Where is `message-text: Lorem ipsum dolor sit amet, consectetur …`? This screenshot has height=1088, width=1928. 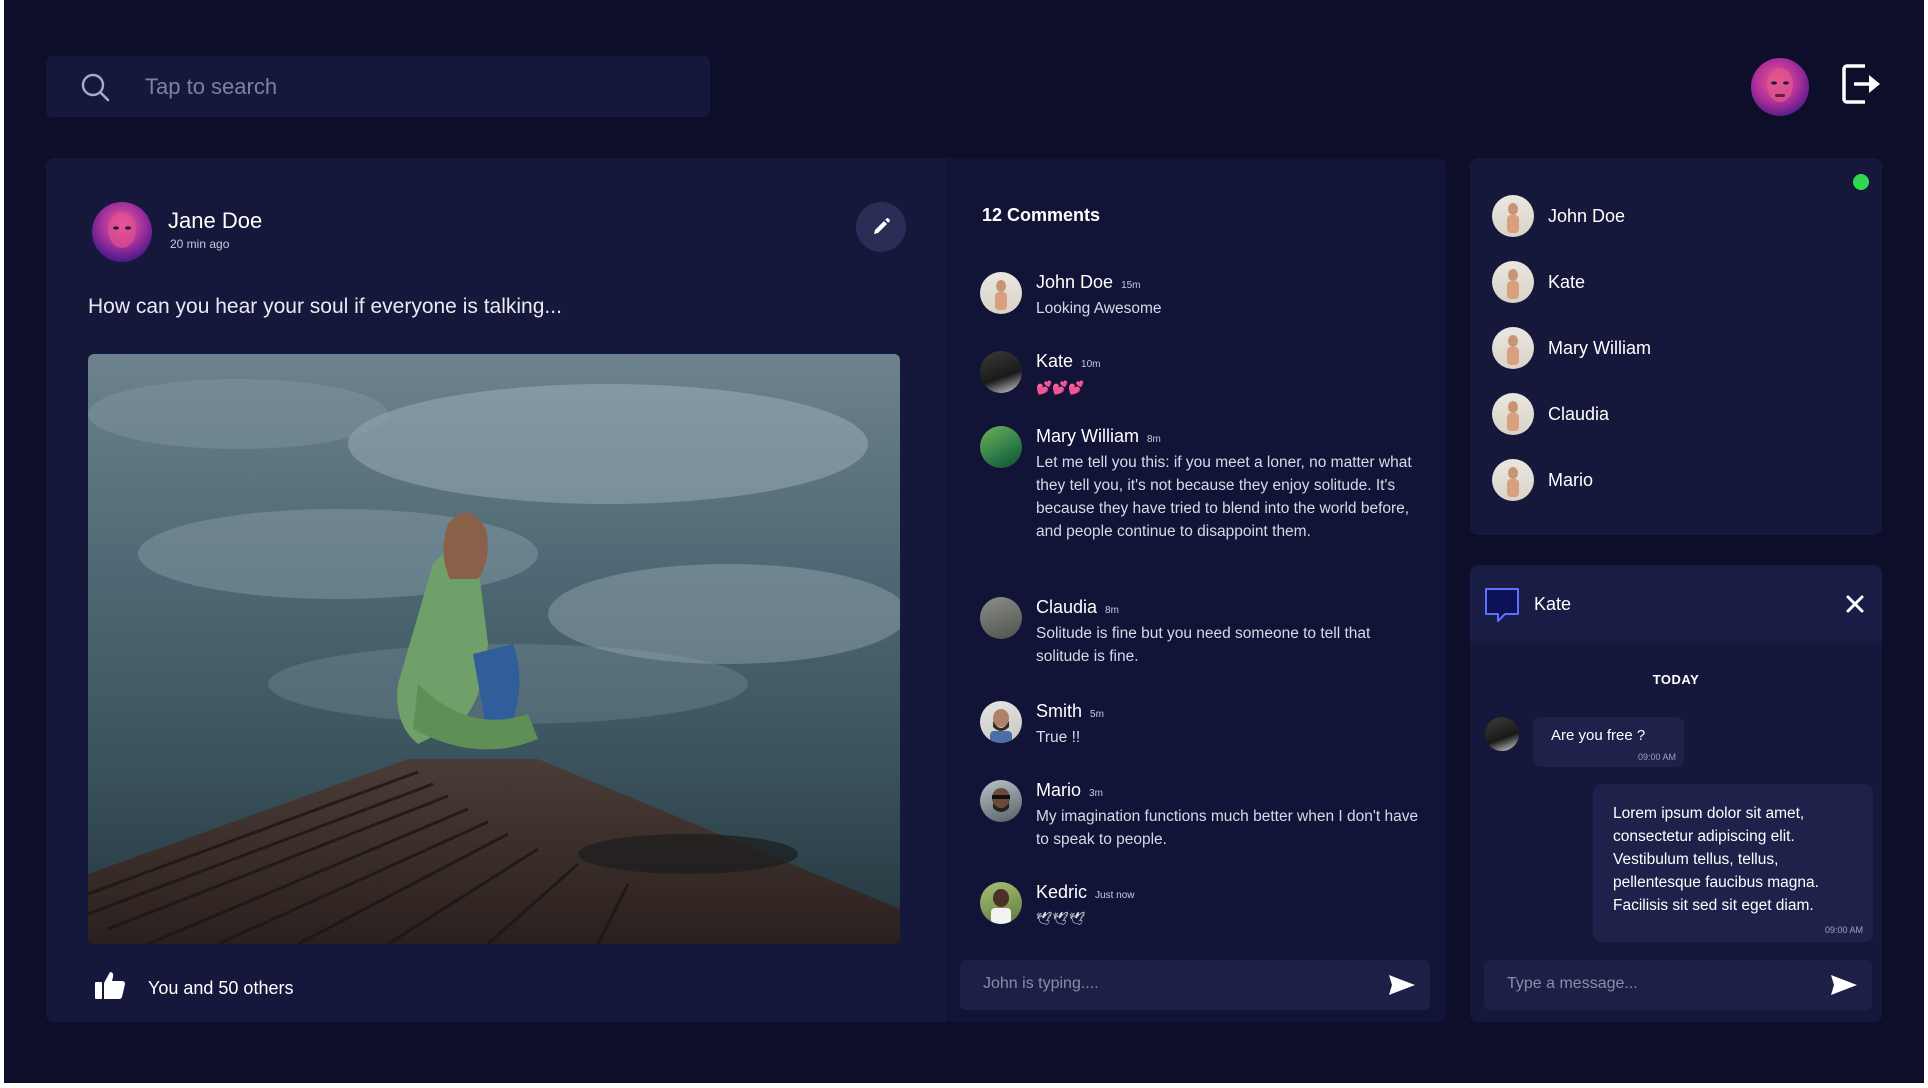
message-text: Lorem ipsum dolor sit amet, consectetur … is located at coordinates (1716, 859).